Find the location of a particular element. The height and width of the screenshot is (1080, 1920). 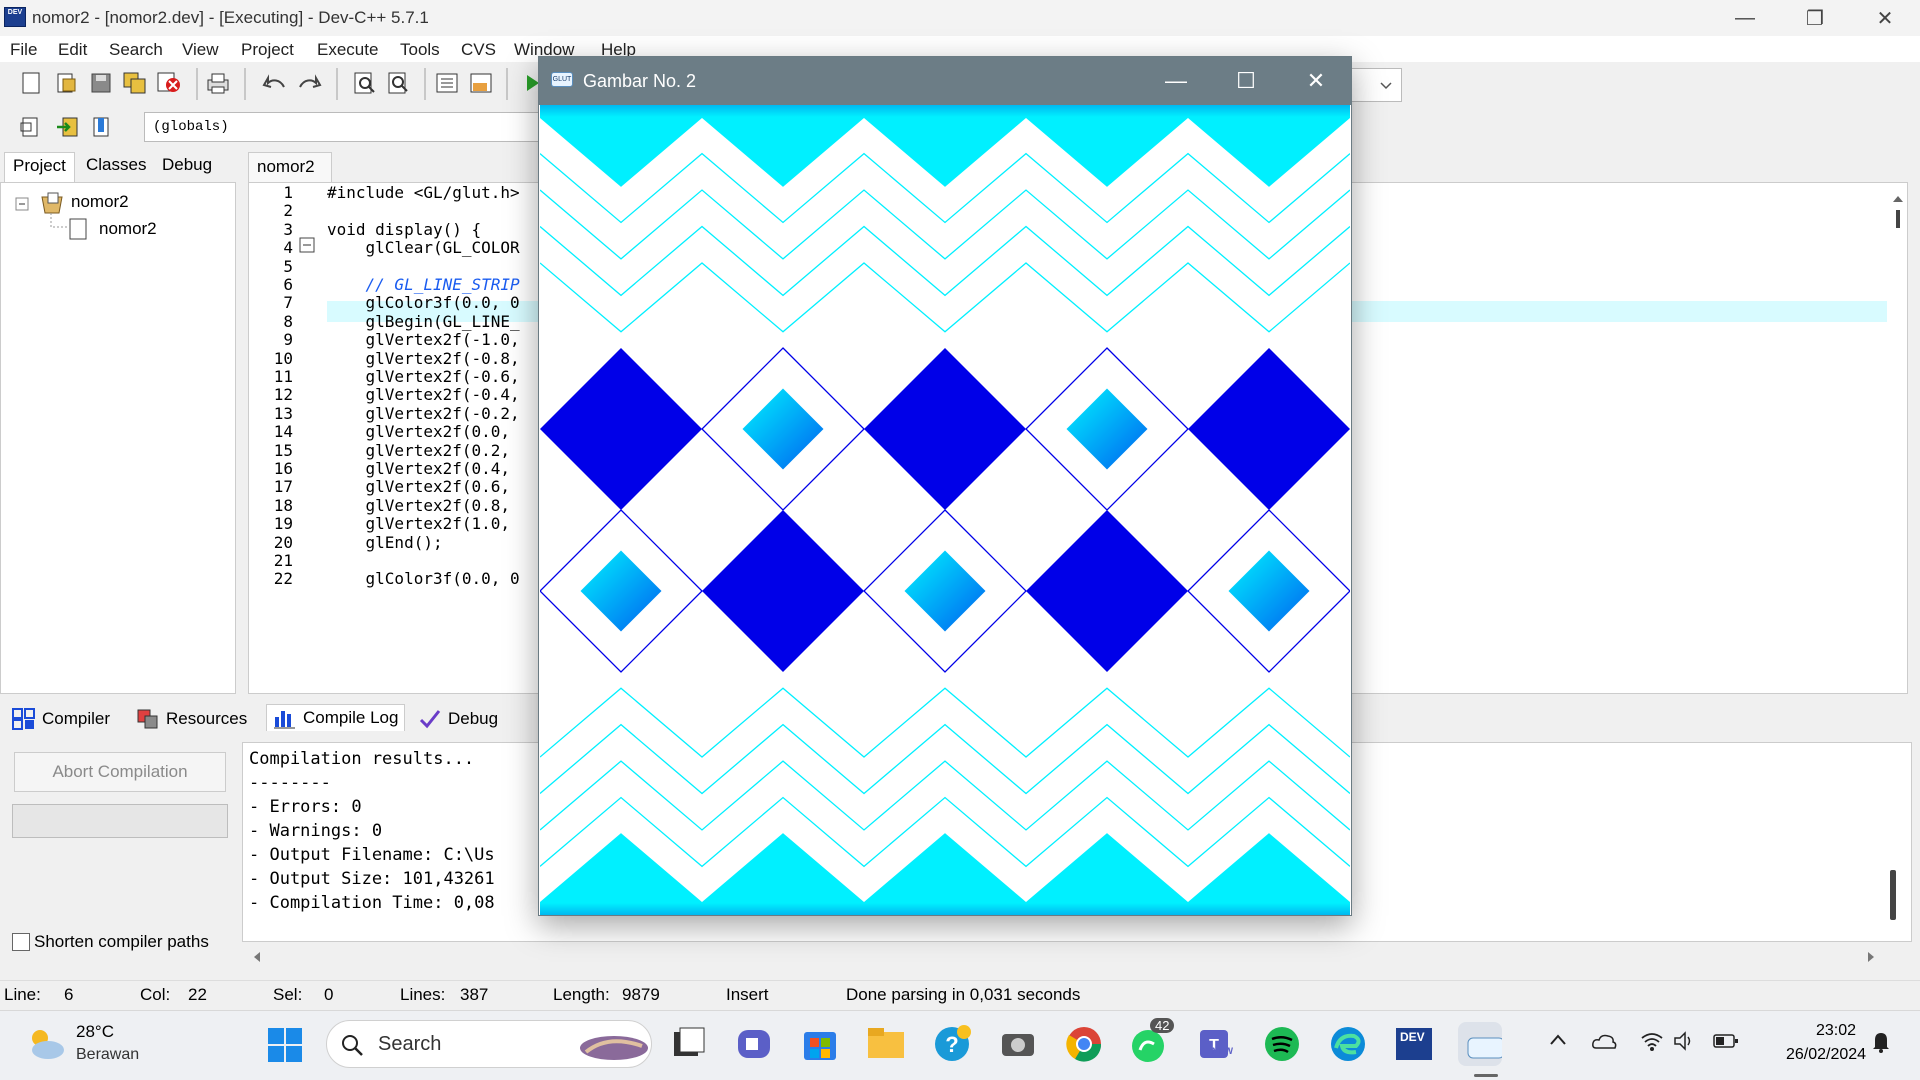

spotify-icon is located at coordinates (1282, 1044).